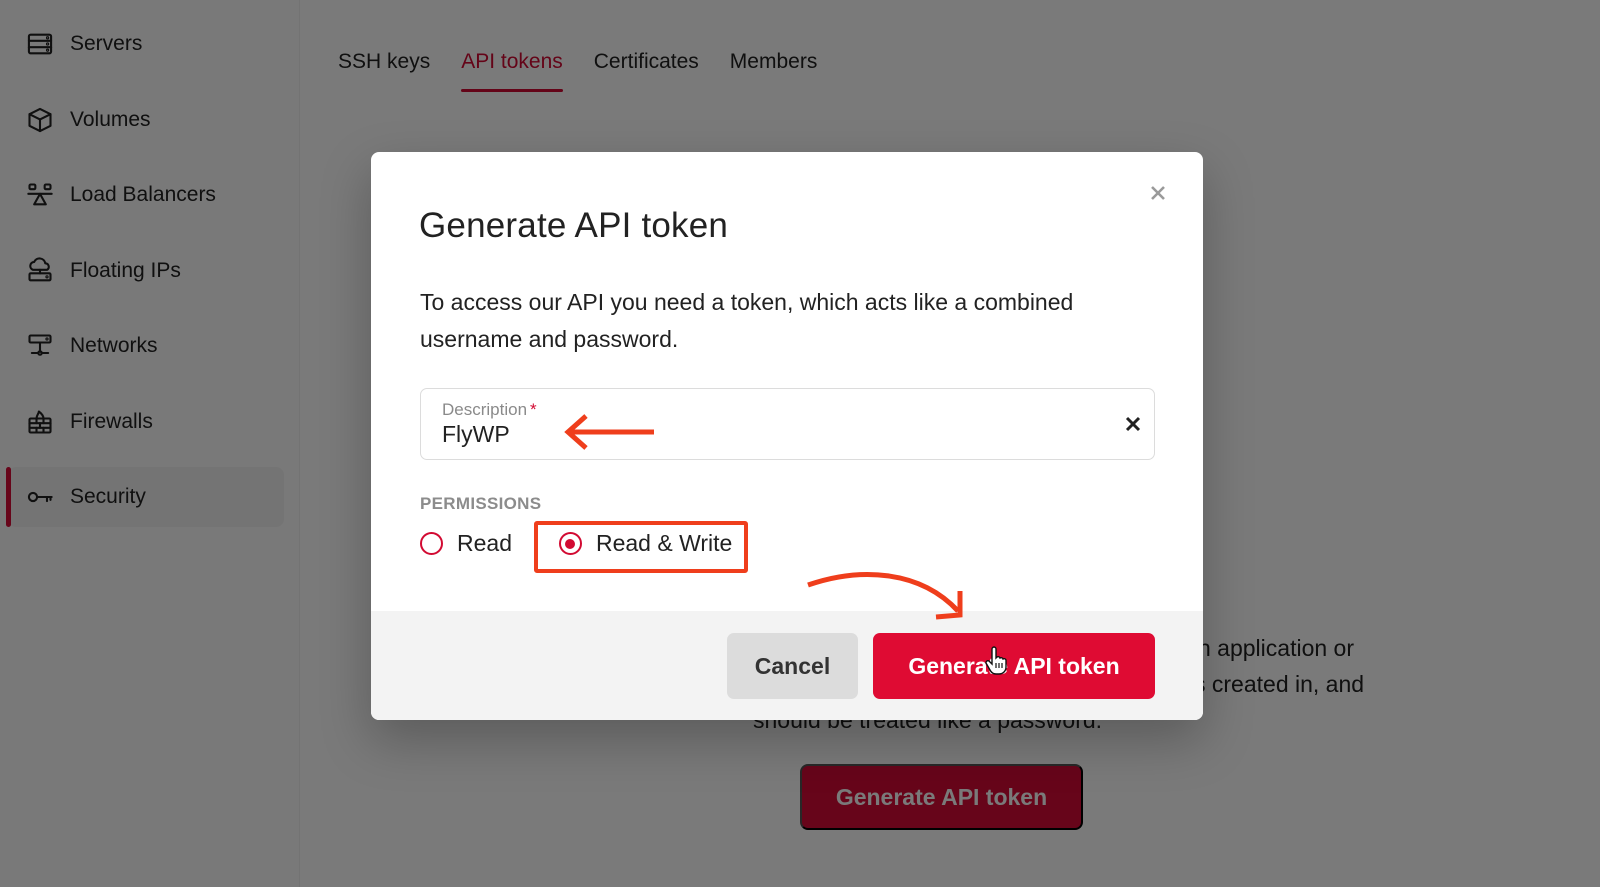 The width and height of the screenshot is (1600, 887). Describe the element at coordinates (484, 543) in the screenshot. I see `radio-label: Read` at that location.